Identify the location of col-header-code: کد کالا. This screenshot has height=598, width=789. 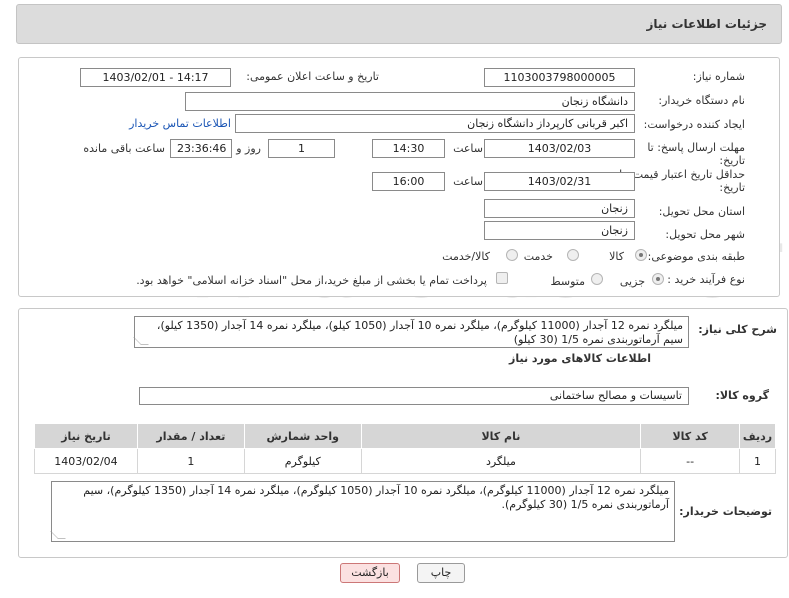
(690, 436).